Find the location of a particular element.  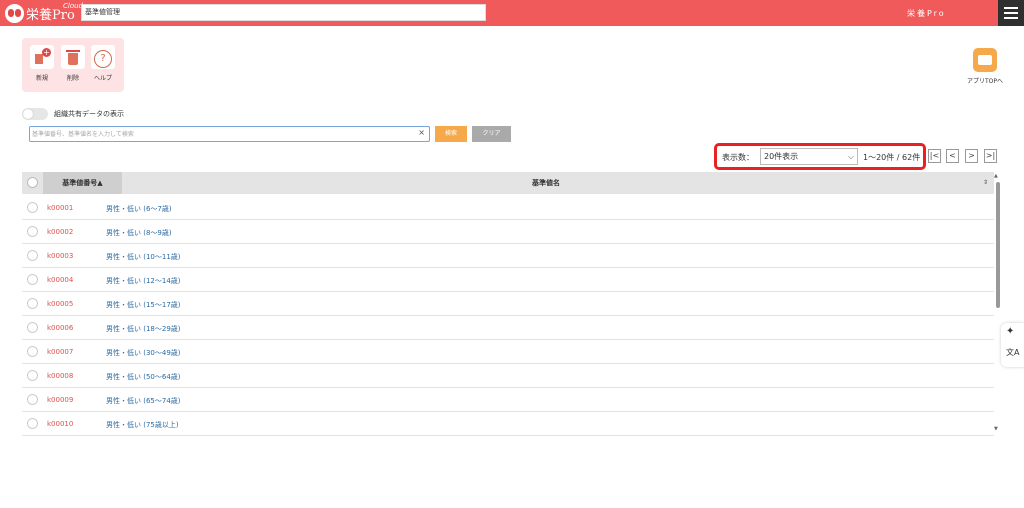

search-button: 検索 is located at coordinates (451, 134).